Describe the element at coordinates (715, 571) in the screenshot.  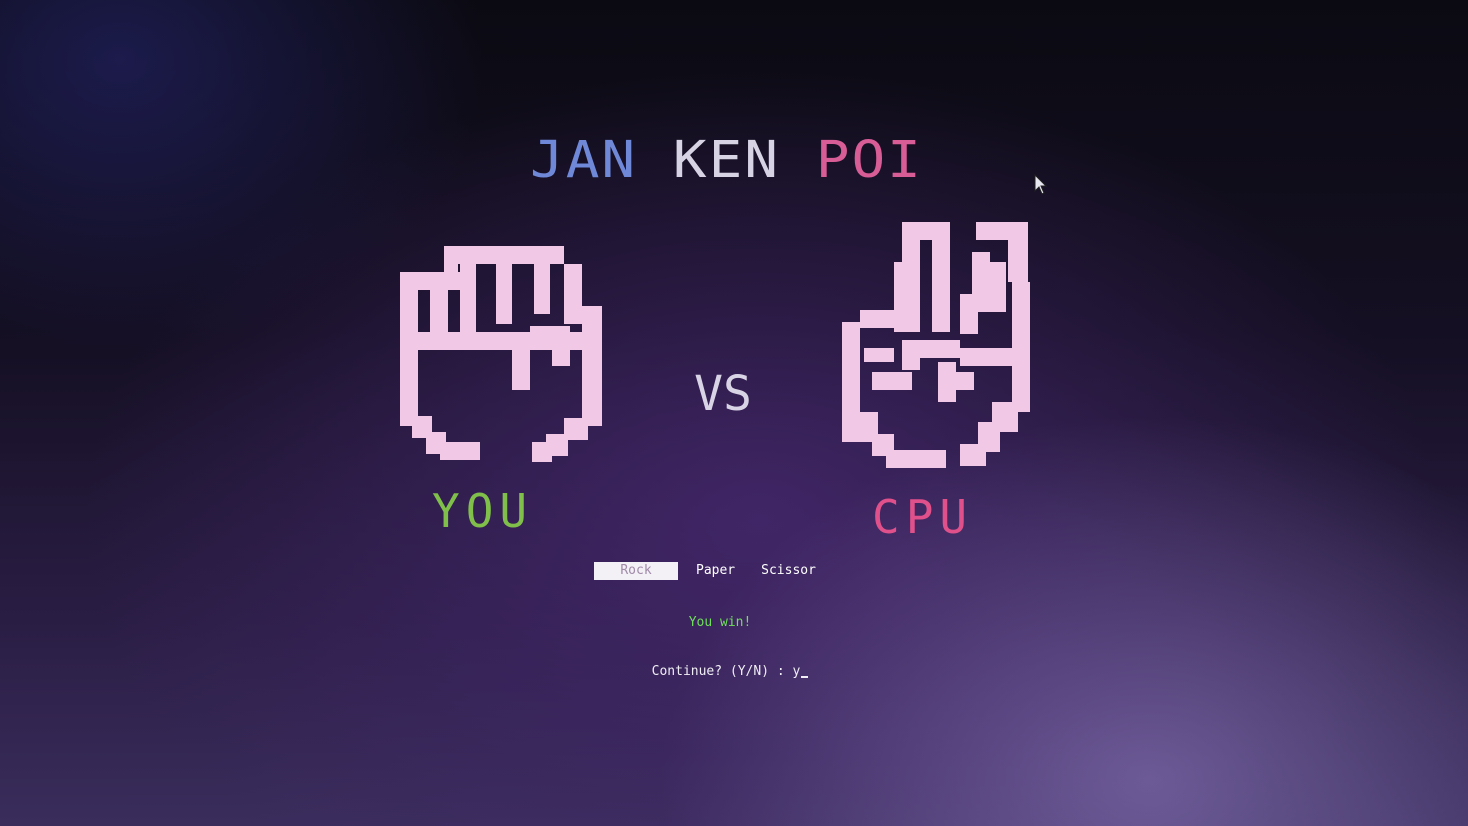
I see `menu-item-paper: Paper` at that location.